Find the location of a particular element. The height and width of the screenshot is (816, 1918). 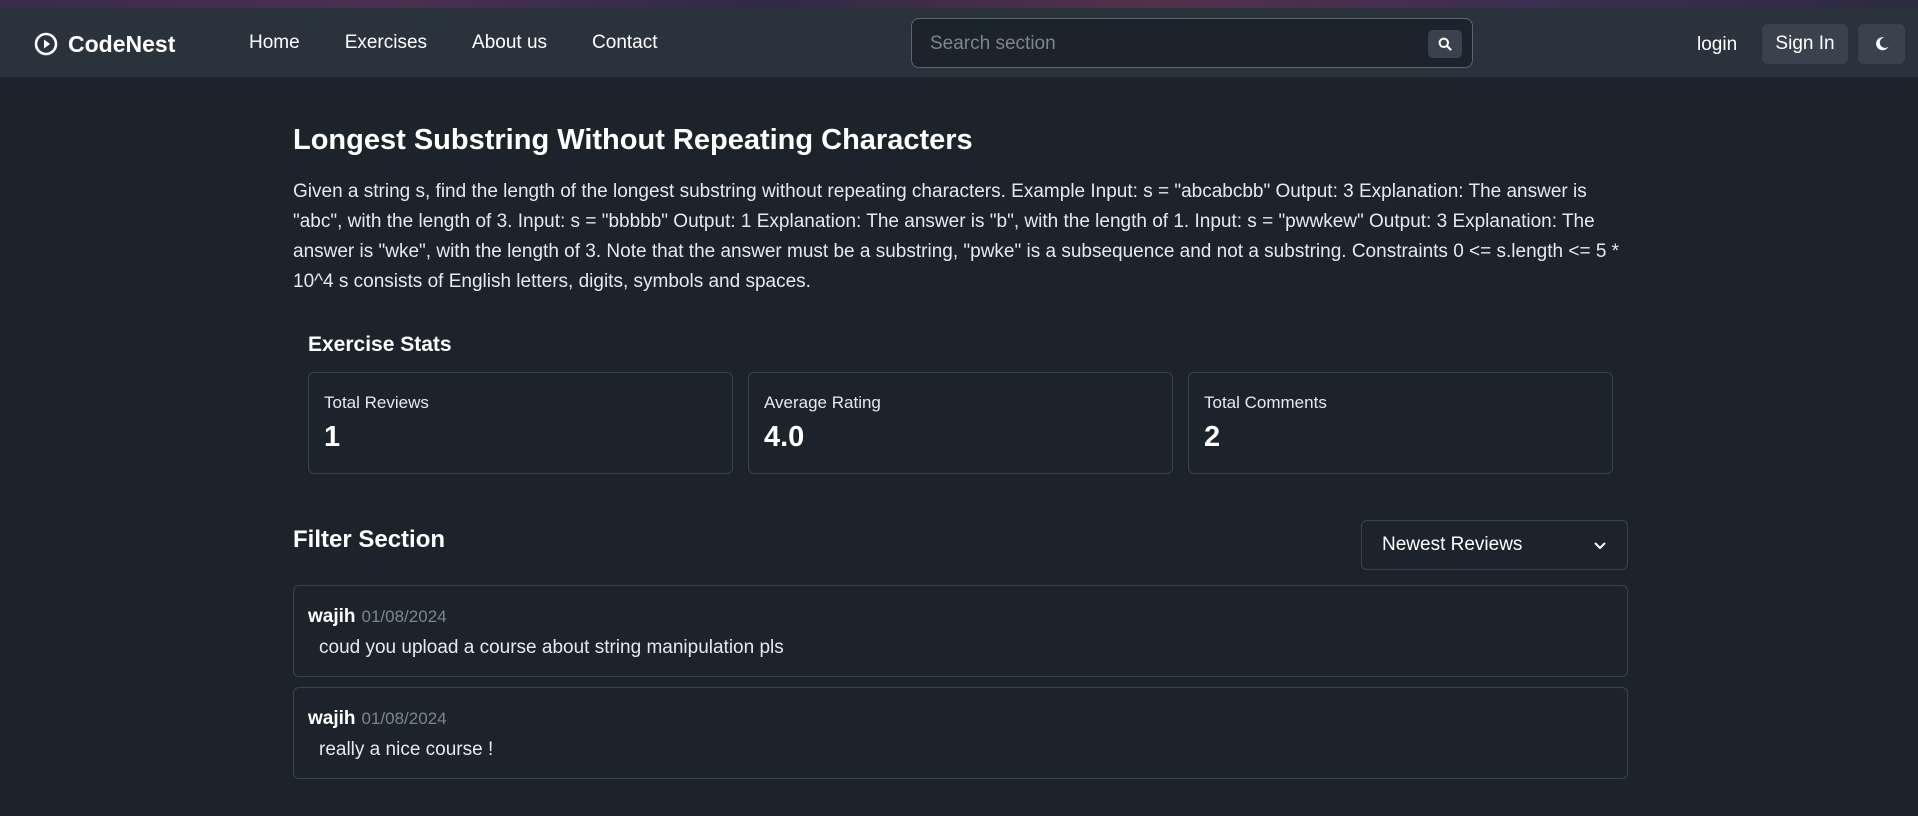

review-item: wajih 01/08/2024 really a nice course ! is located at coordinates (960, 733).